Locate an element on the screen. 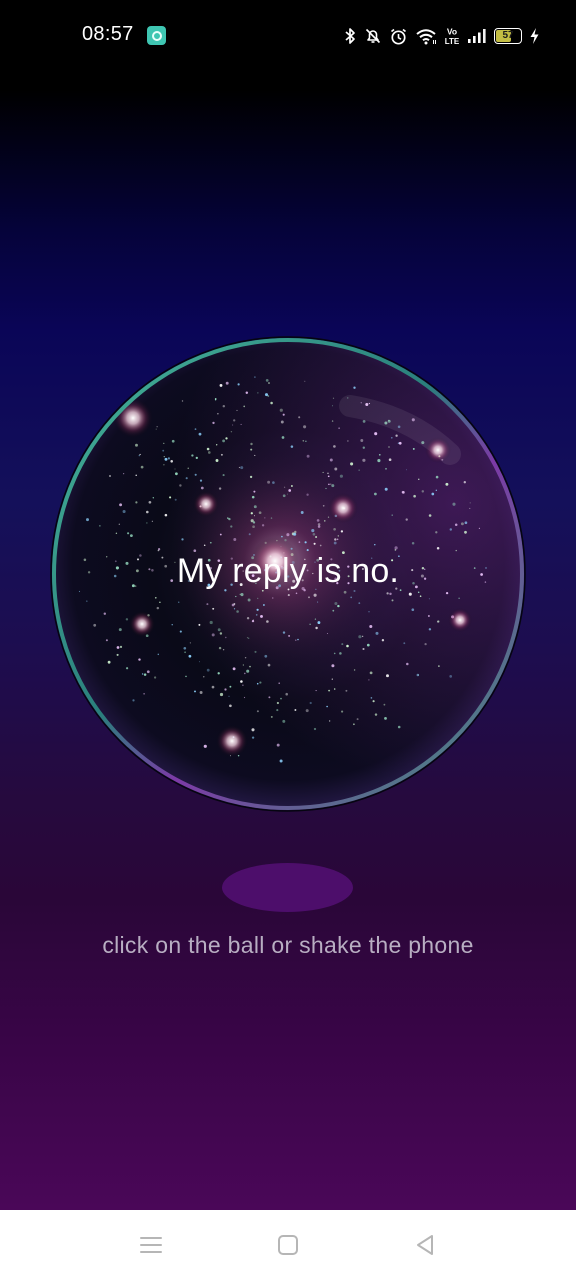 This screenshot has width=576, height=1280. back-icon is located at coordinates (425, 1245).